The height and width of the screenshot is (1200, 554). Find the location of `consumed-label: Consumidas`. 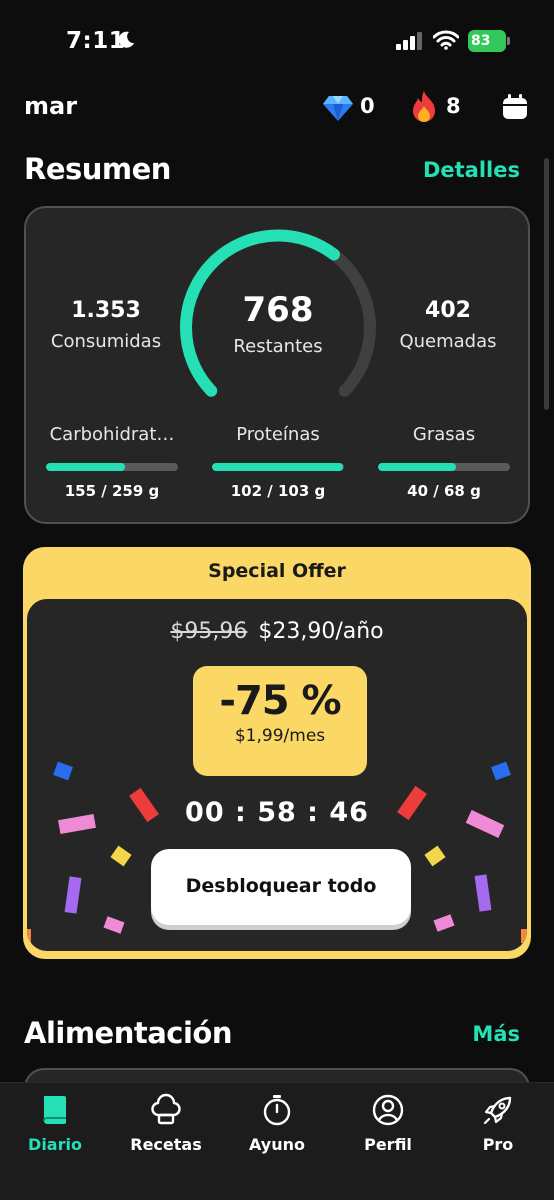

consumed-label: Consumidas is located at coordinates (106, 341).